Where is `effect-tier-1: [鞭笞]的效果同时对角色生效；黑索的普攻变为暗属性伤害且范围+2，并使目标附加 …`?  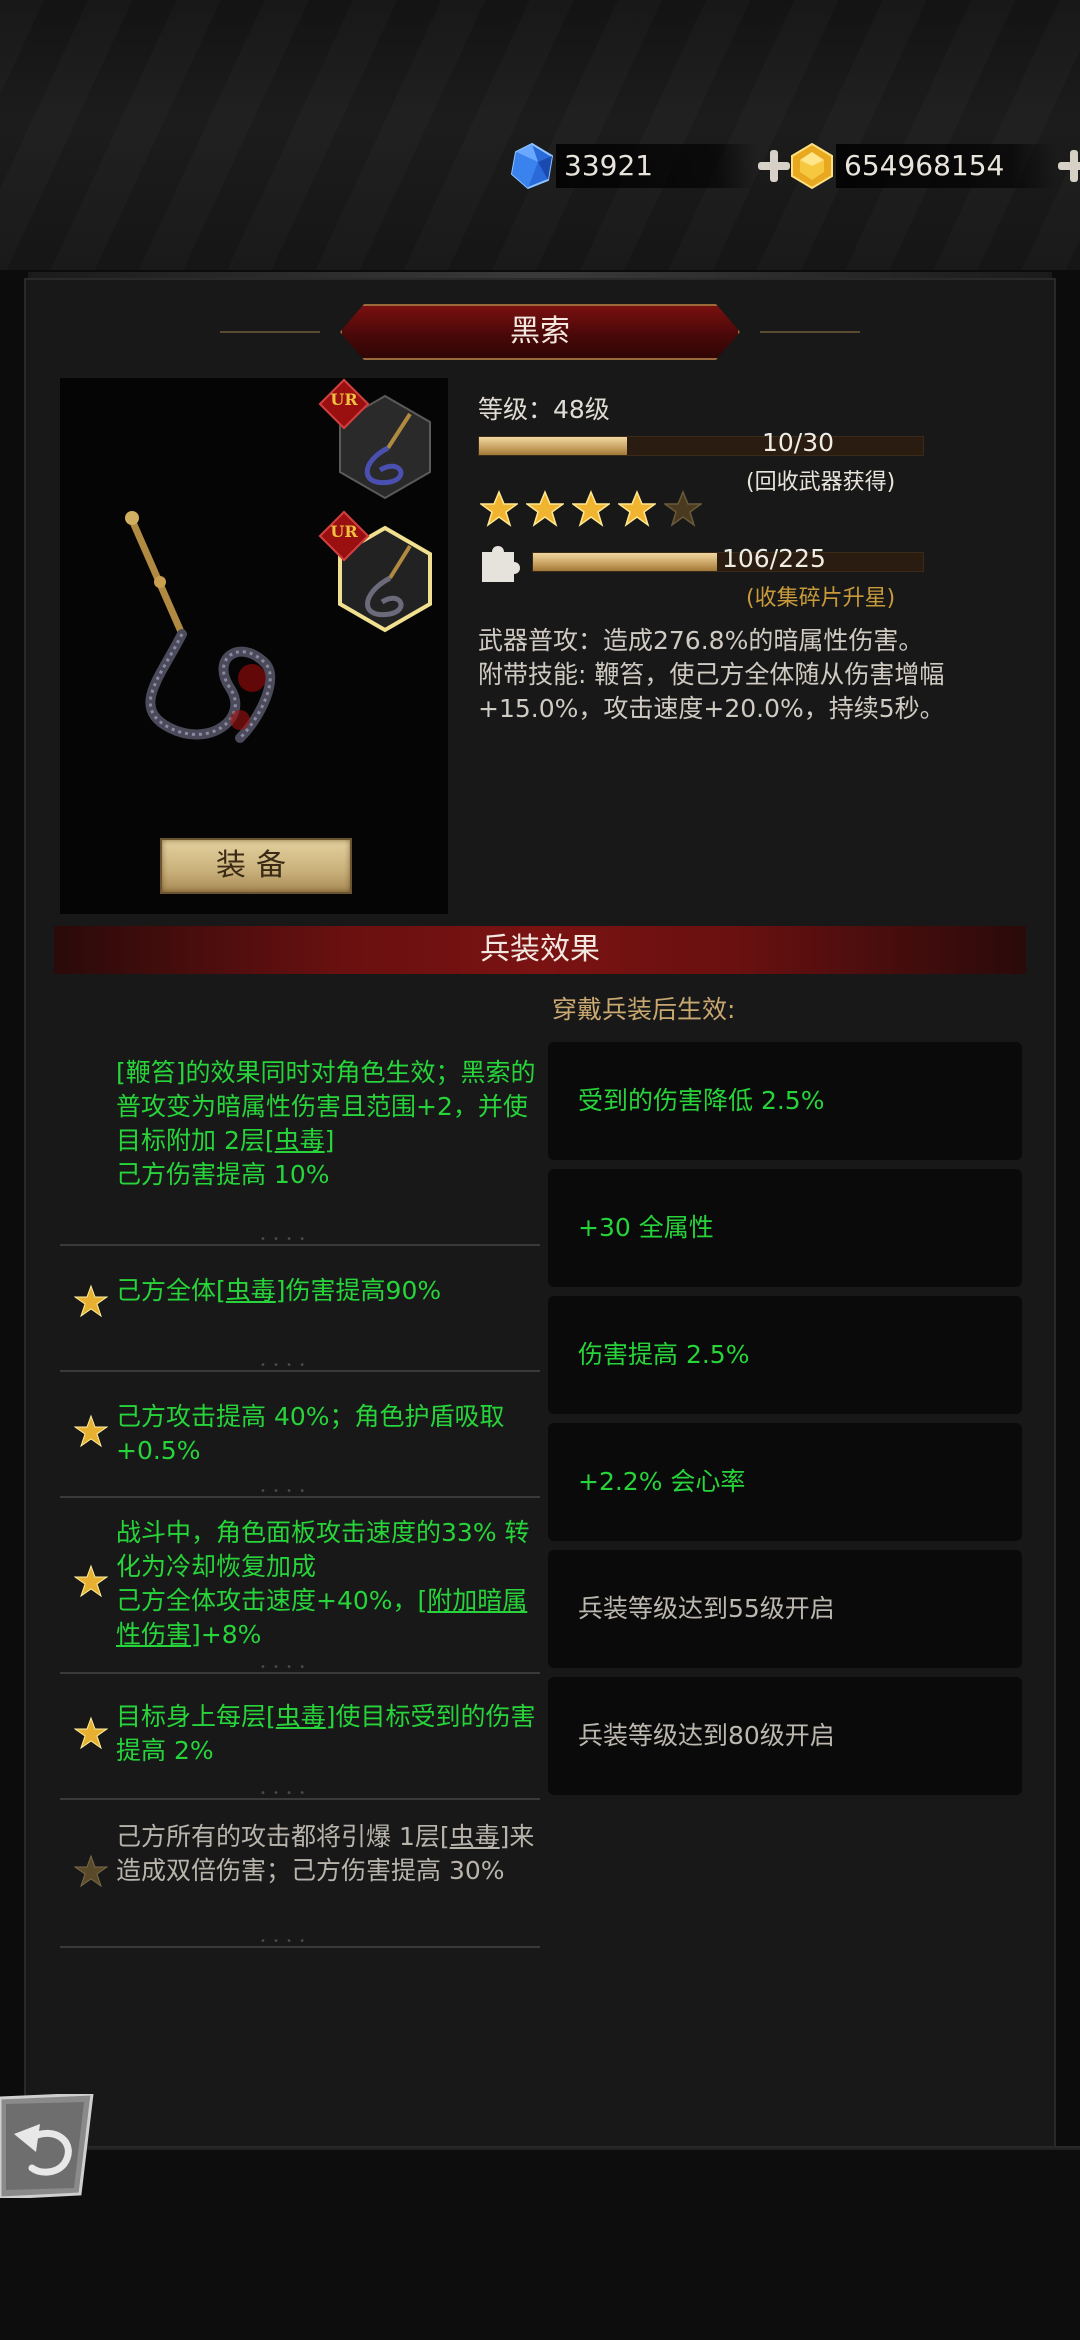 effect-tier-1: [鞭笞]的效果同时对角色生效；黑索的普攻变为暗属性伤害且范围+2，并使目标附加 … is located at coordinates (300, 1148).